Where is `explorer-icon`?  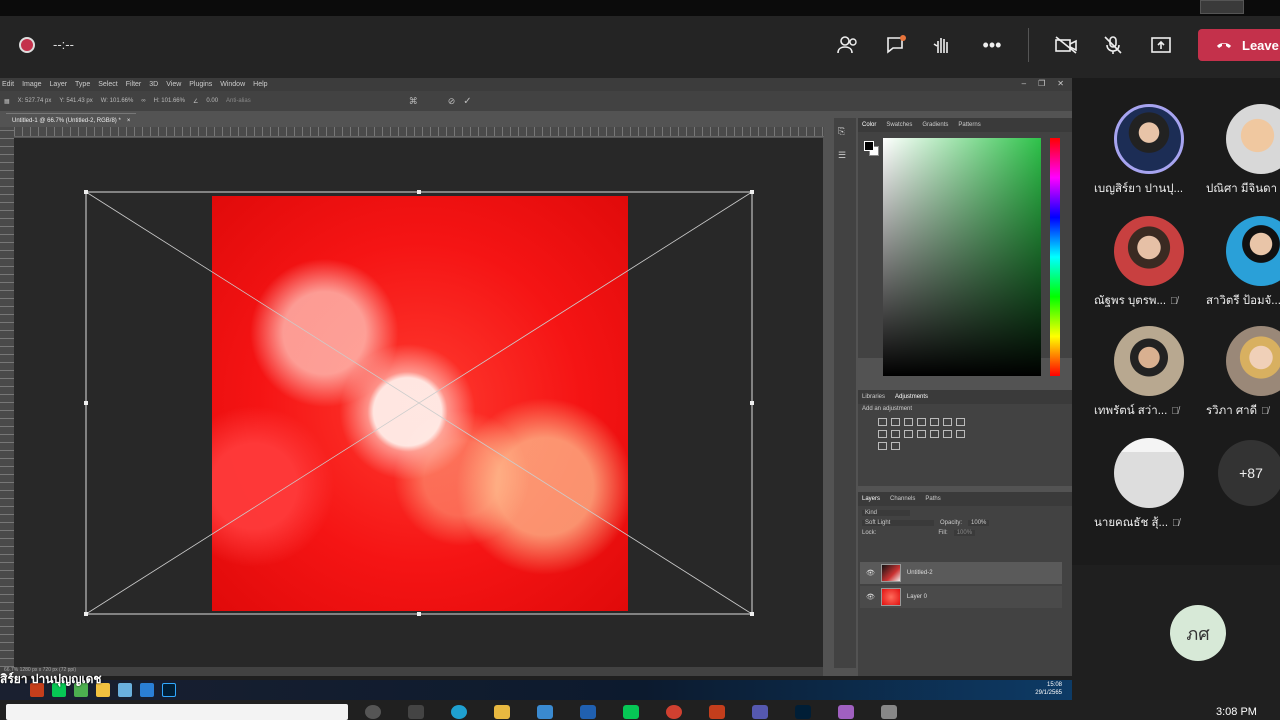
explorer-icon is located at coordinates (502, 712).